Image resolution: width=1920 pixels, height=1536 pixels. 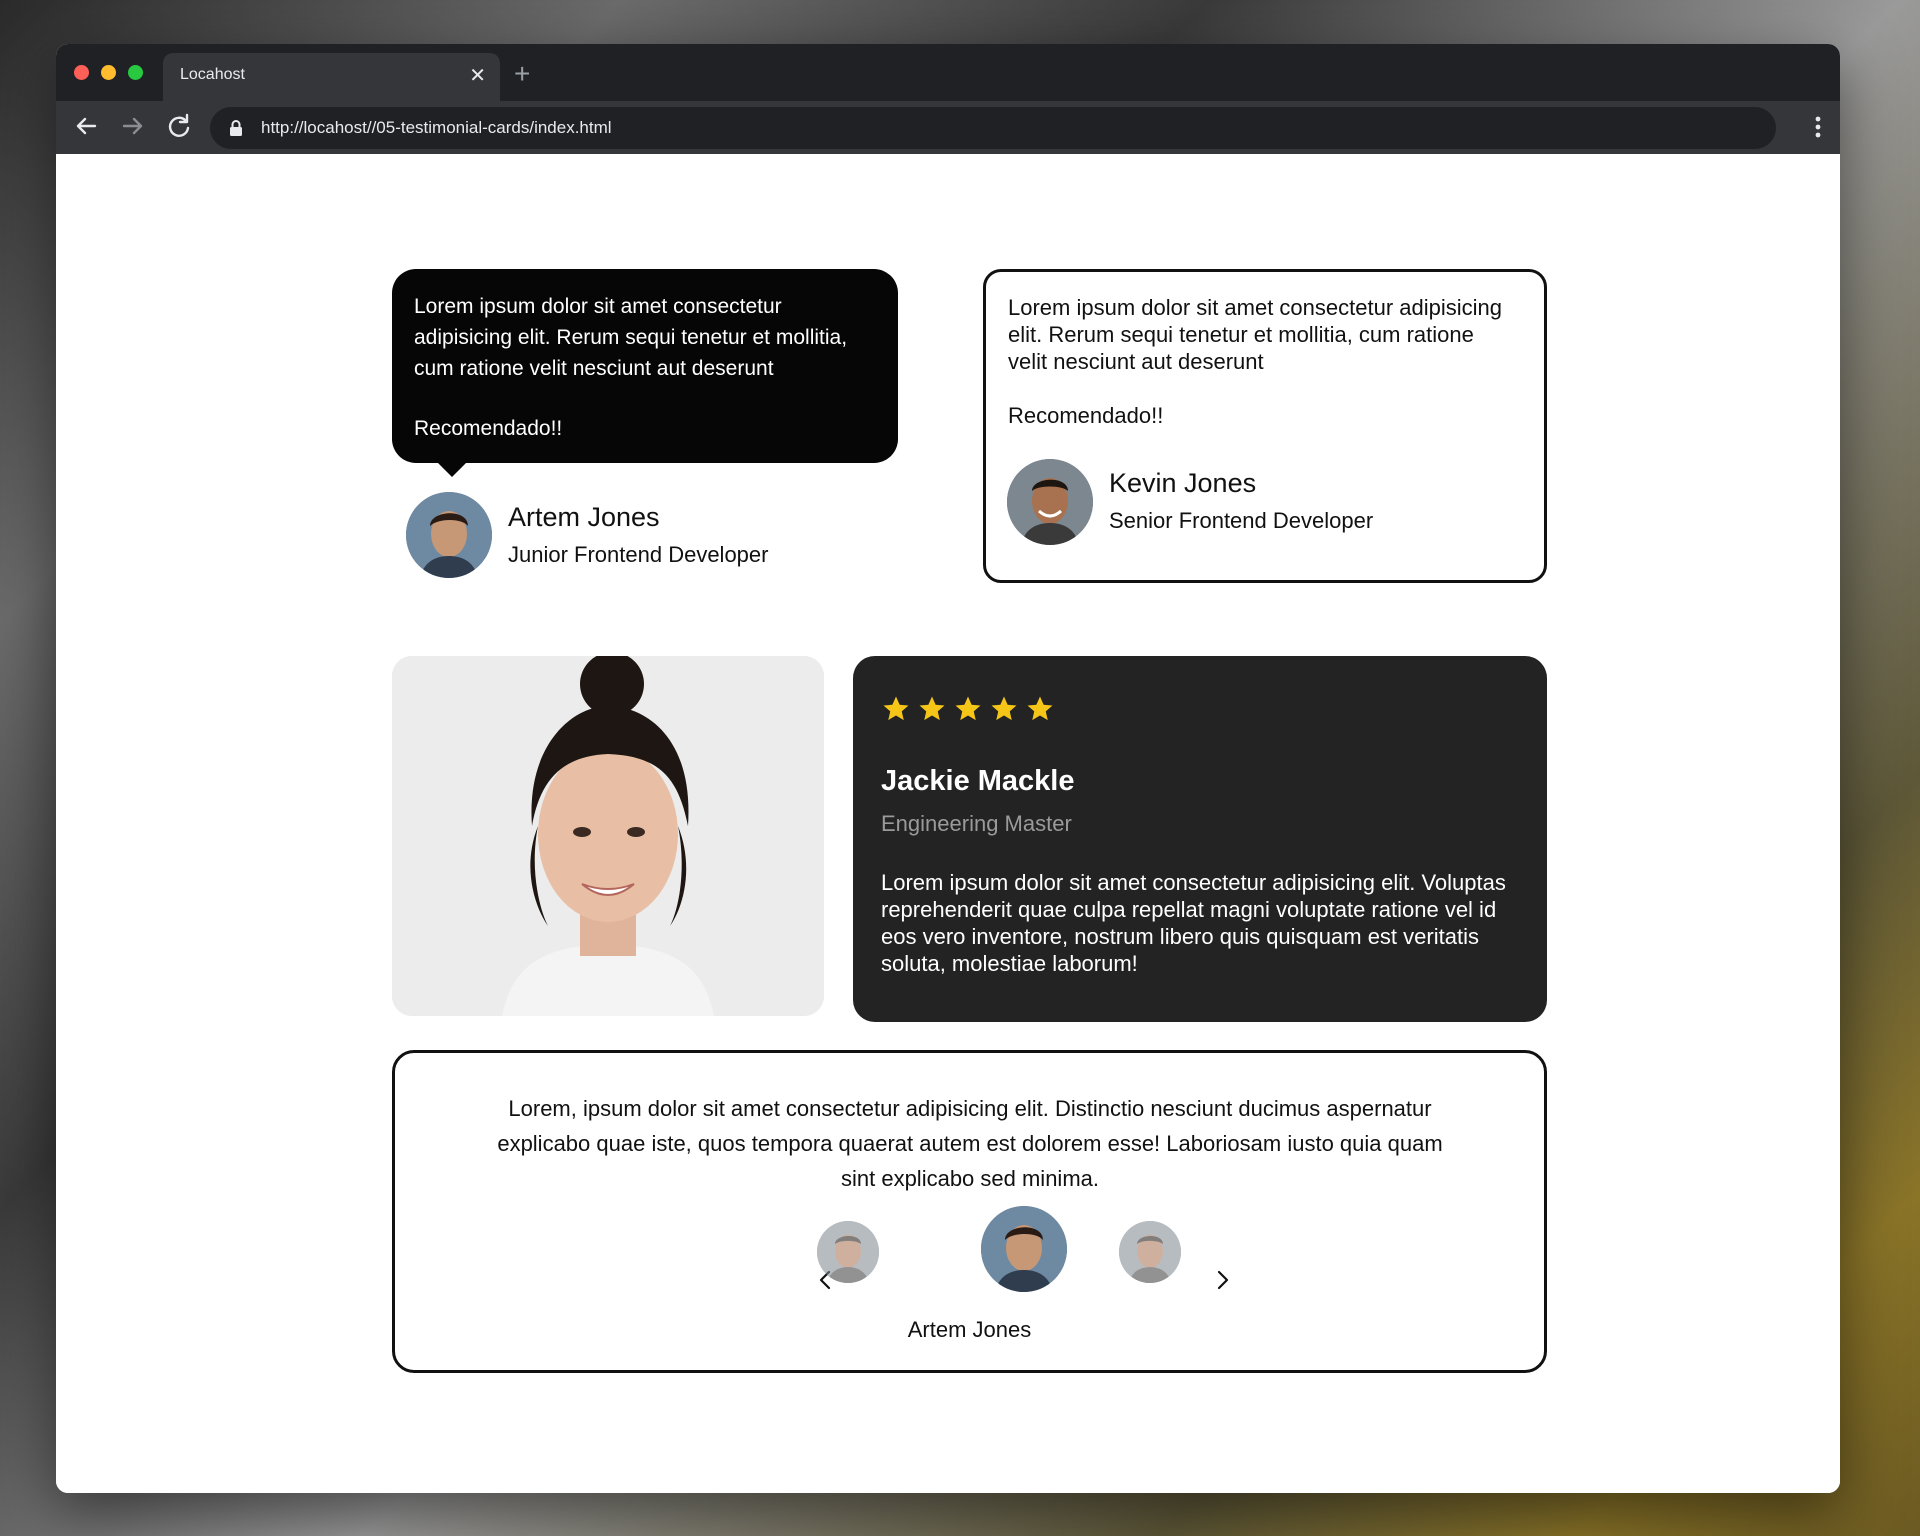 What do you see at coordinates (1818, 127) in the screenshot?
I see `more-options-icon` at bounding box center [1818, 127].